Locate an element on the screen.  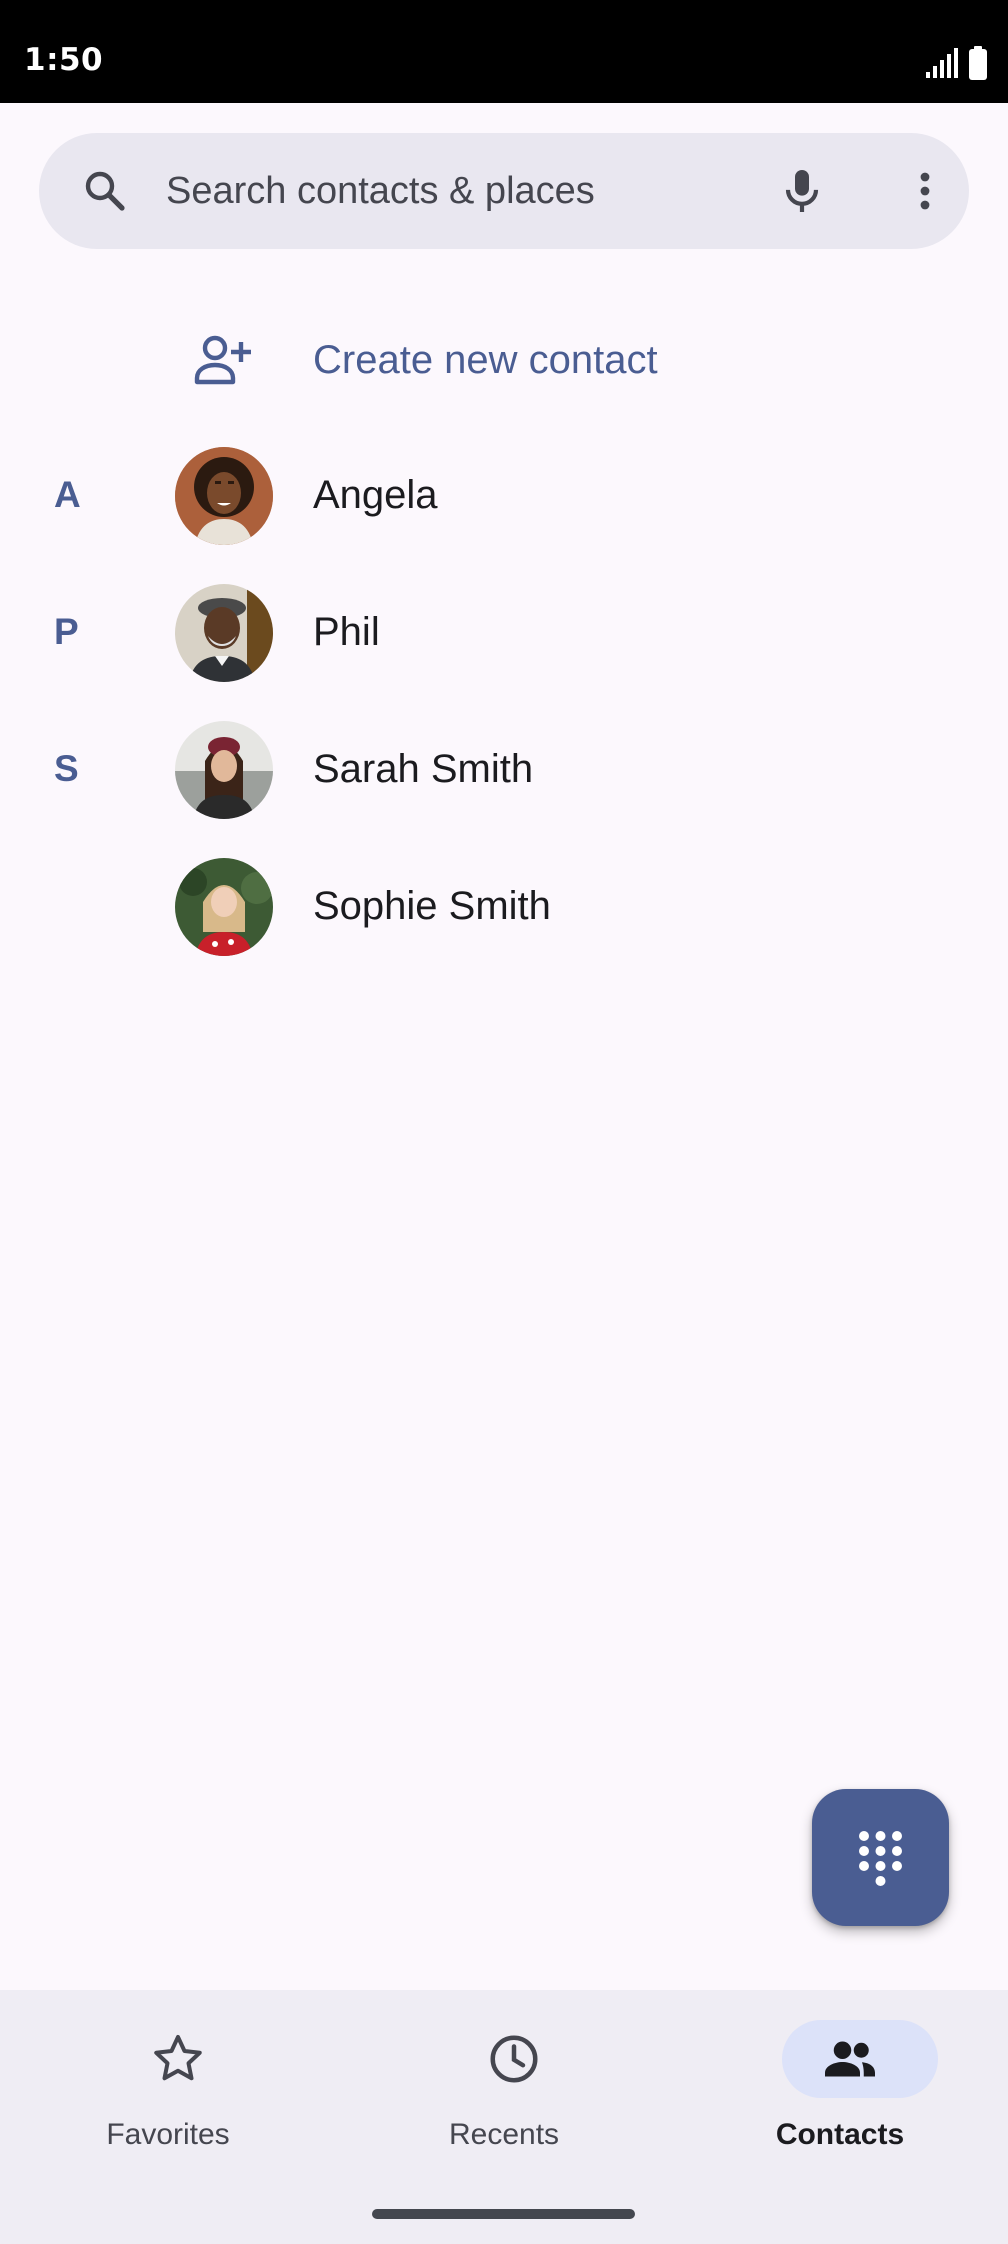
contact-name: Phil is located at coordinates (346, 632).